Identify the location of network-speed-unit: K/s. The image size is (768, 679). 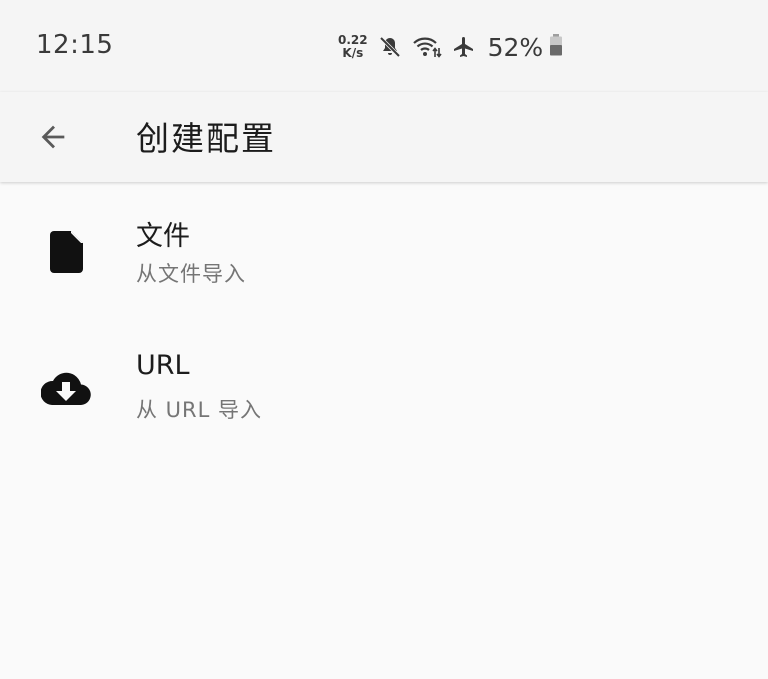
(353, 53).